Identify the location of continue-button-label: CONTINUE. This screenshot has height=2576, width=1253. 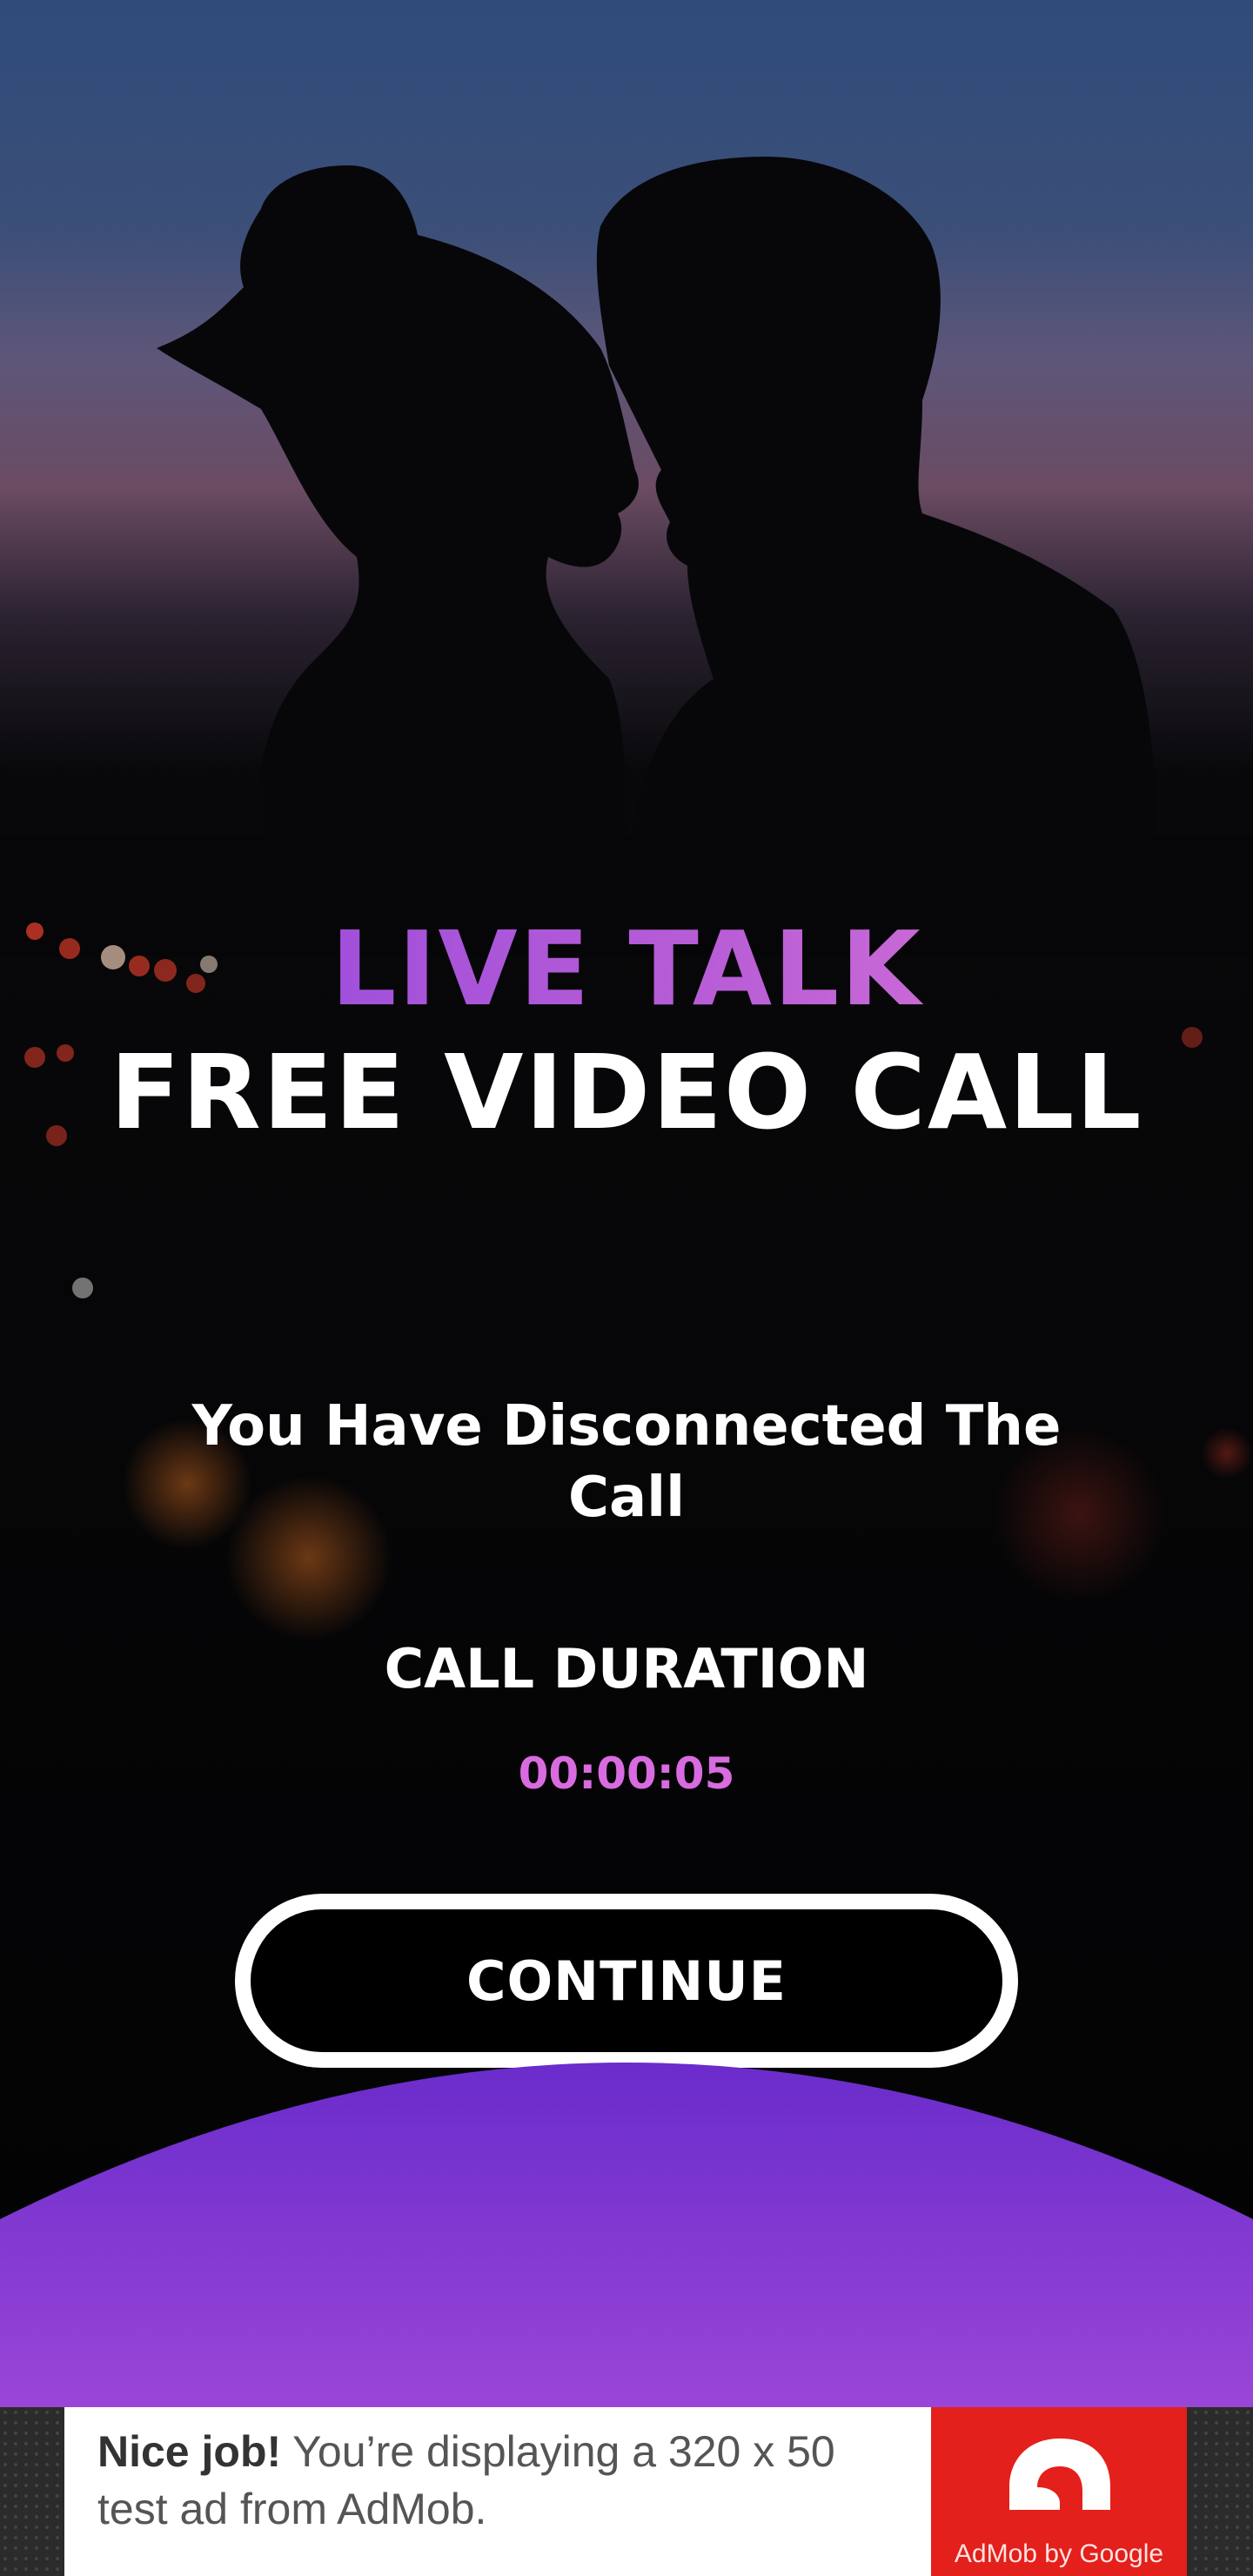
(626, 1981).